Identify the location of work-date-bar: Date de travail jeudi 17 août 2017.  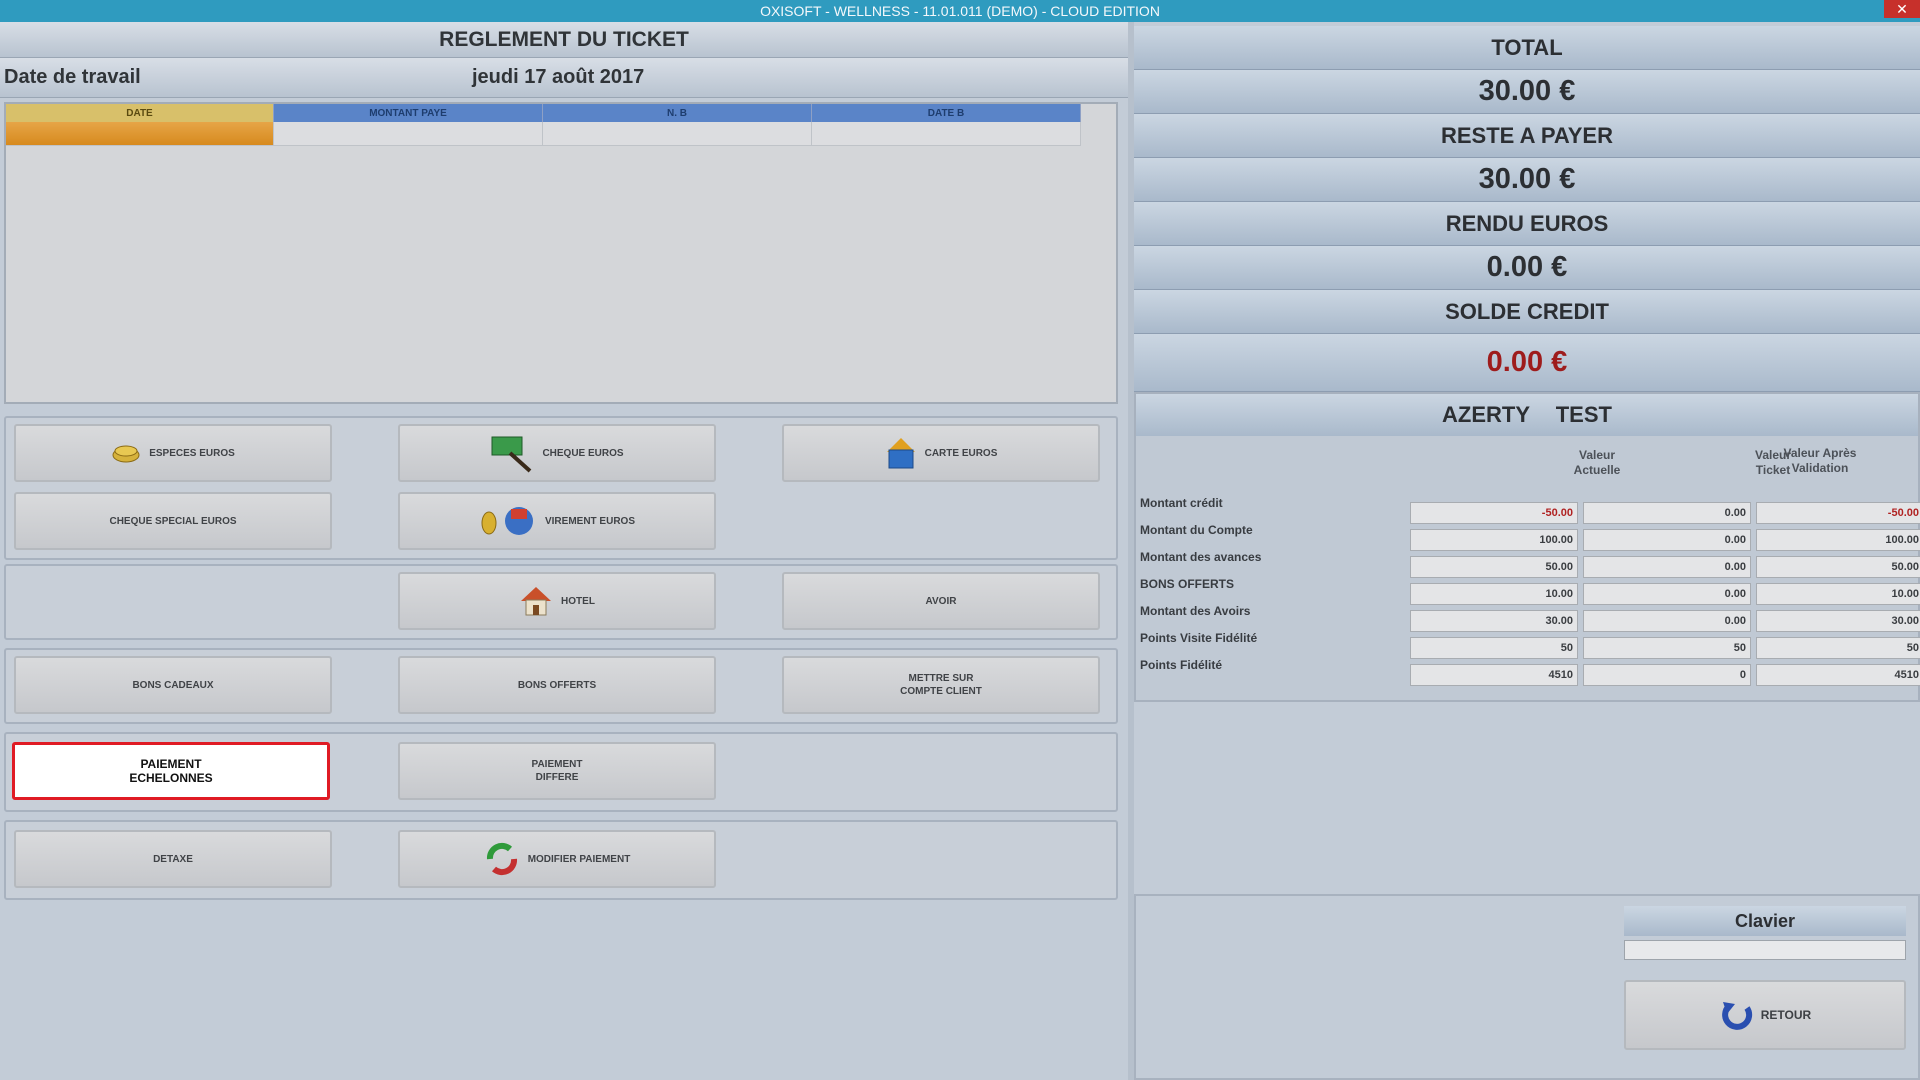
(564, 78).